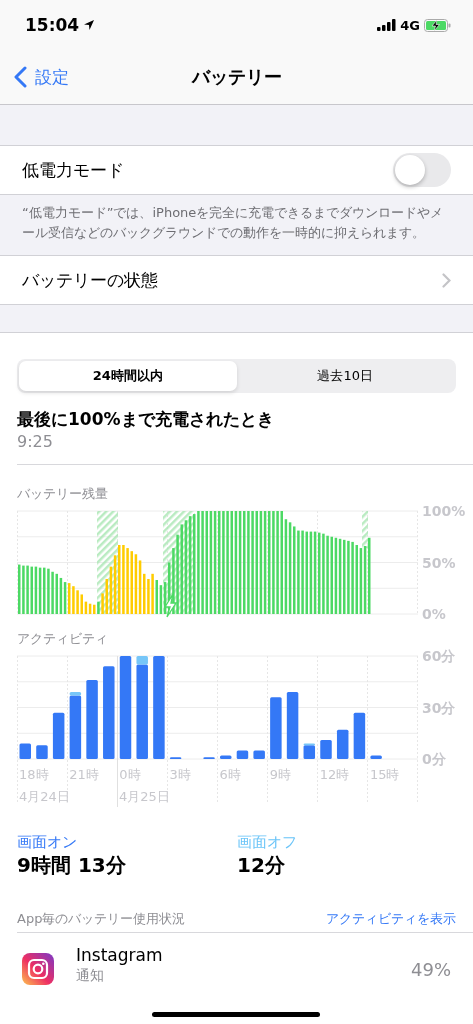  Describe the element at coordinates (90, 975) in the screenshot. I see `app-detail: 通知` at that location.